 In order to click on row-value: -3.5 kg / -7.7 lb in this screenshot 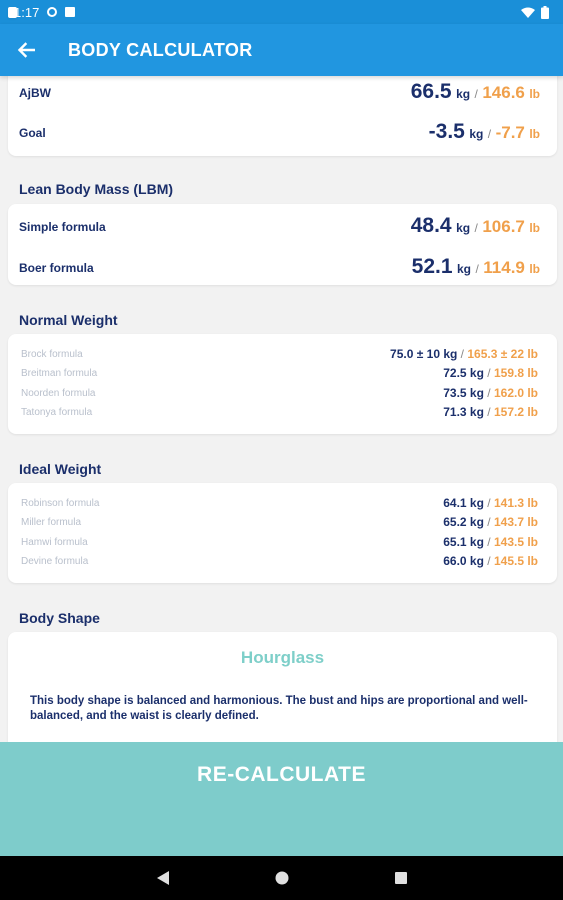, I will do `click(484, 131)`.